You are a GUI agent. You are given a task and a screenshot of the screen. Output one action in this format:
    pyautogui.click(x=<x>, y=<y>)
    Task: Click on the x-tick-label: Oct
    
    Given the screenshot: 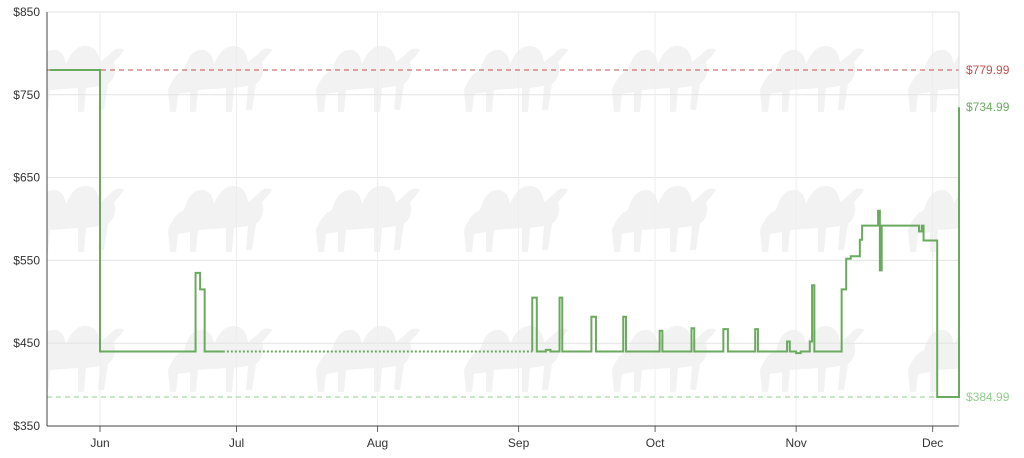 What is the action you would take?
    pyautogui.click(x=655, y=443)
    